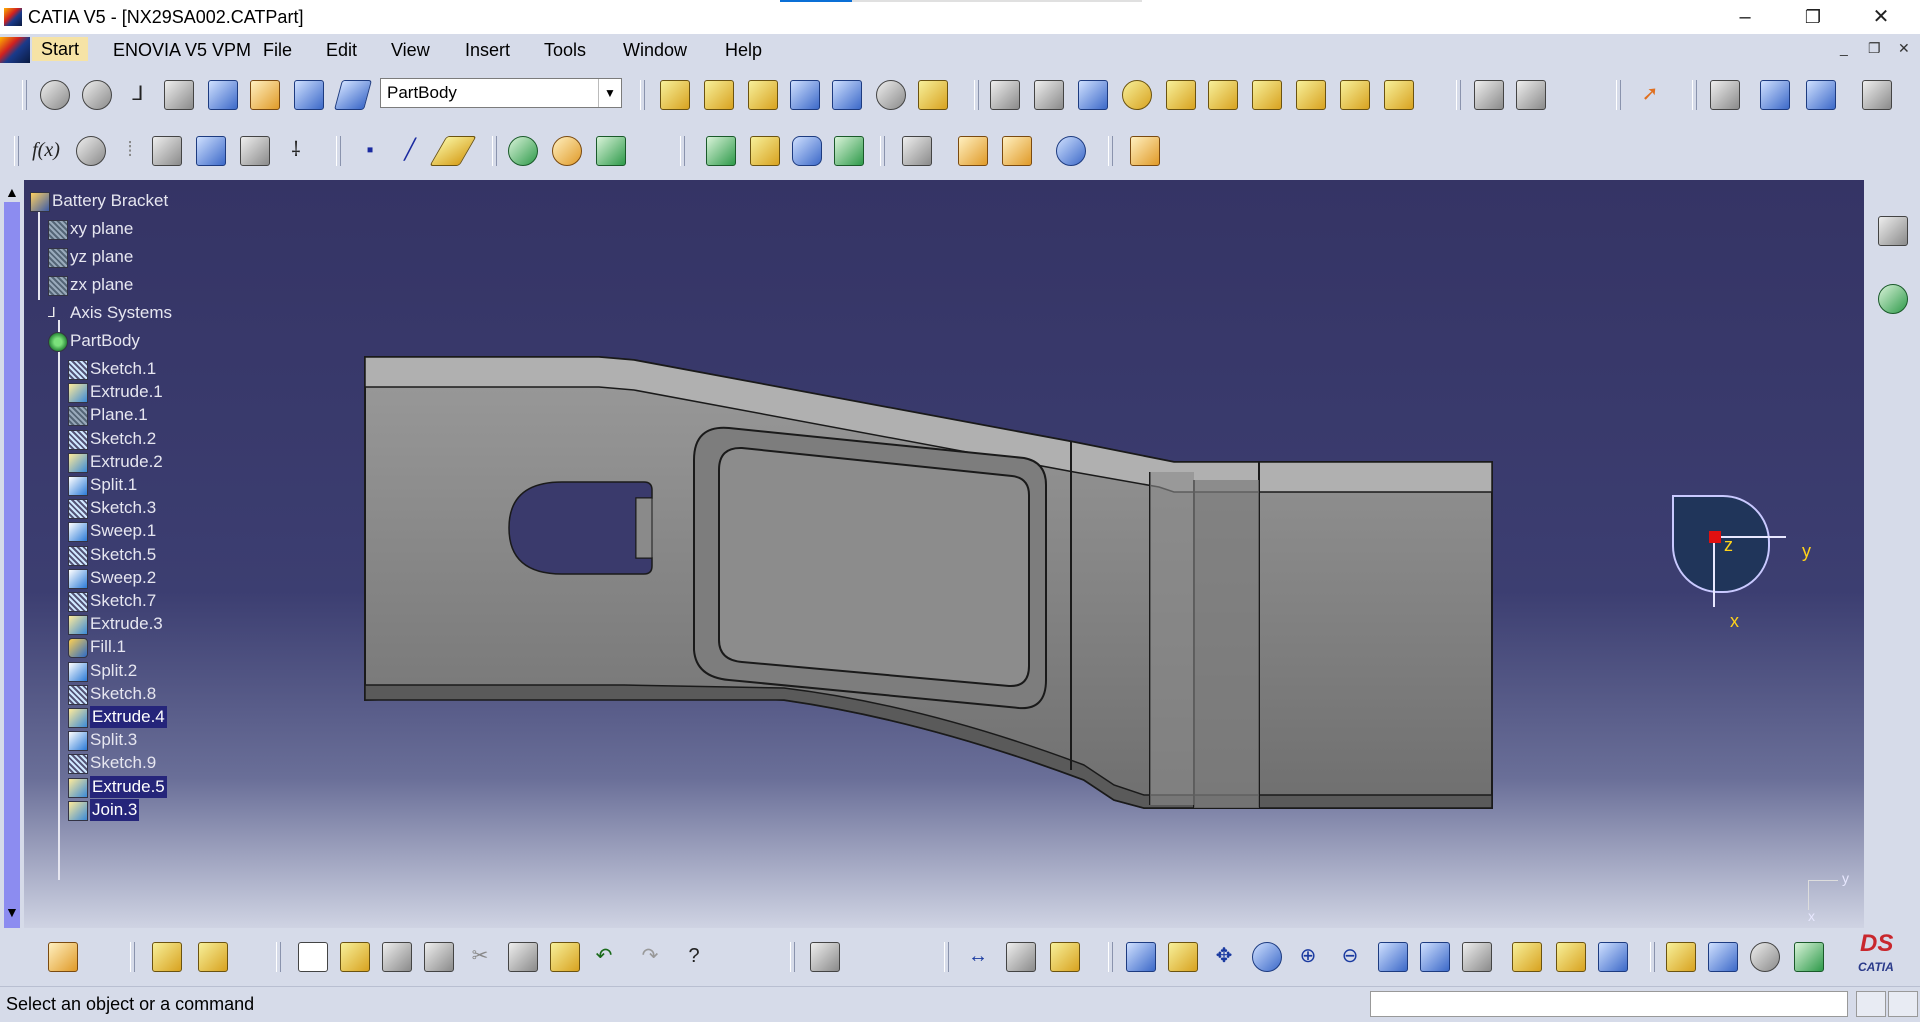  I want to click on powercopy-icon, so click(611, 151).